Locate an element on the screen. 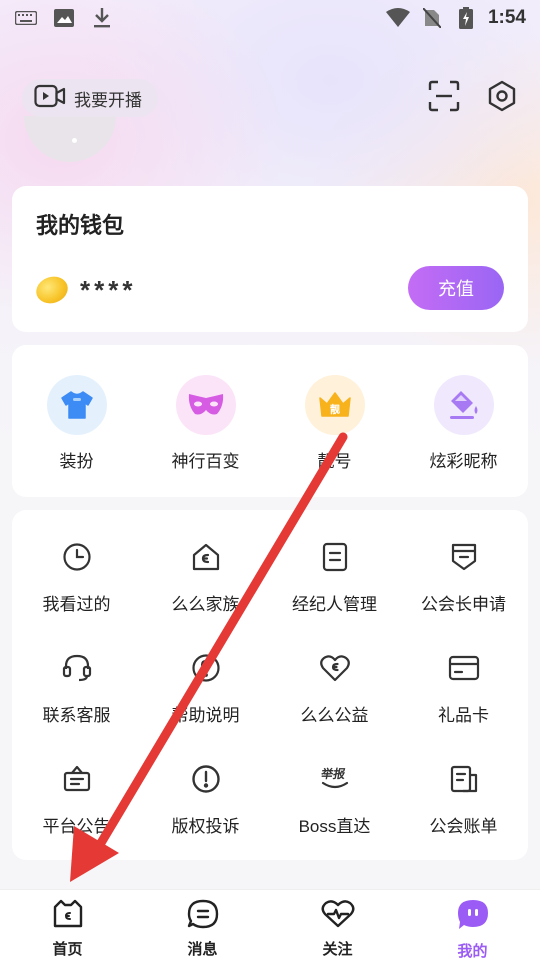 The width and height of the screenshot is (540, 960). menu-label: 经纪人管理 is located at coordinates (334, 604).